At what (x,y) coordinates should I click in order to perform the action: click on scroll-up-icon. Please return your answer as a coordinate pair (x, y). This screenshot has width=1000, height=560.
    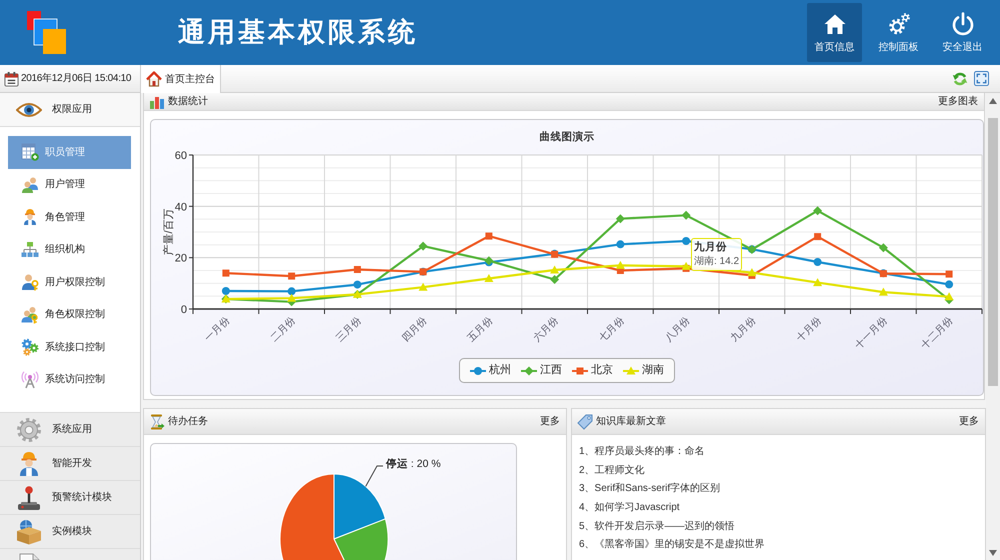
    Looking at the image, I should click on (993, 101).